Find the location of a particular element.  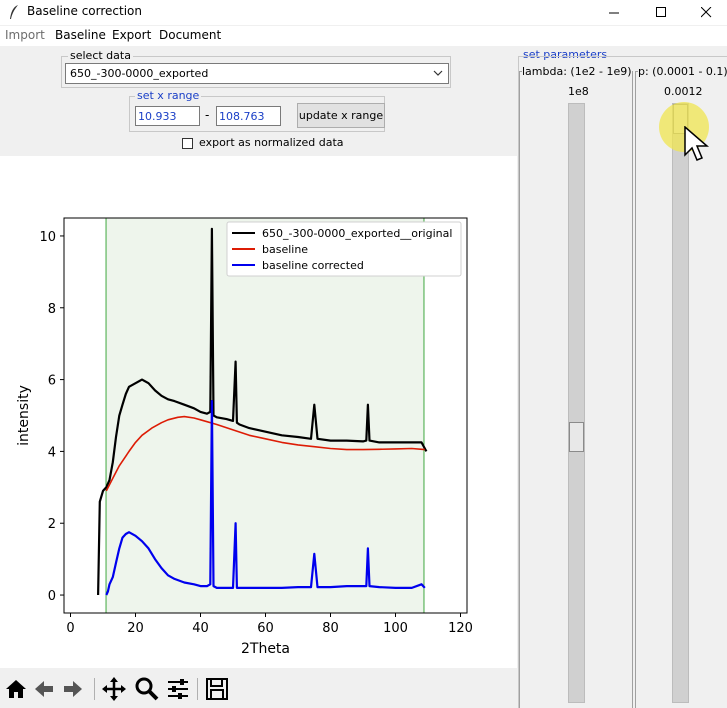

x-axis-label: 2Theta is located at coordinates (265, 649).